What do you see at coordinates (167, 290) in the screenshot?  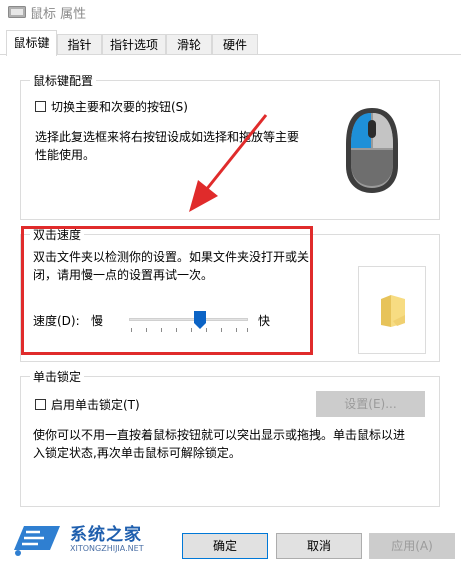 I see `red-highlight-box` at bounding box center [167, 290].